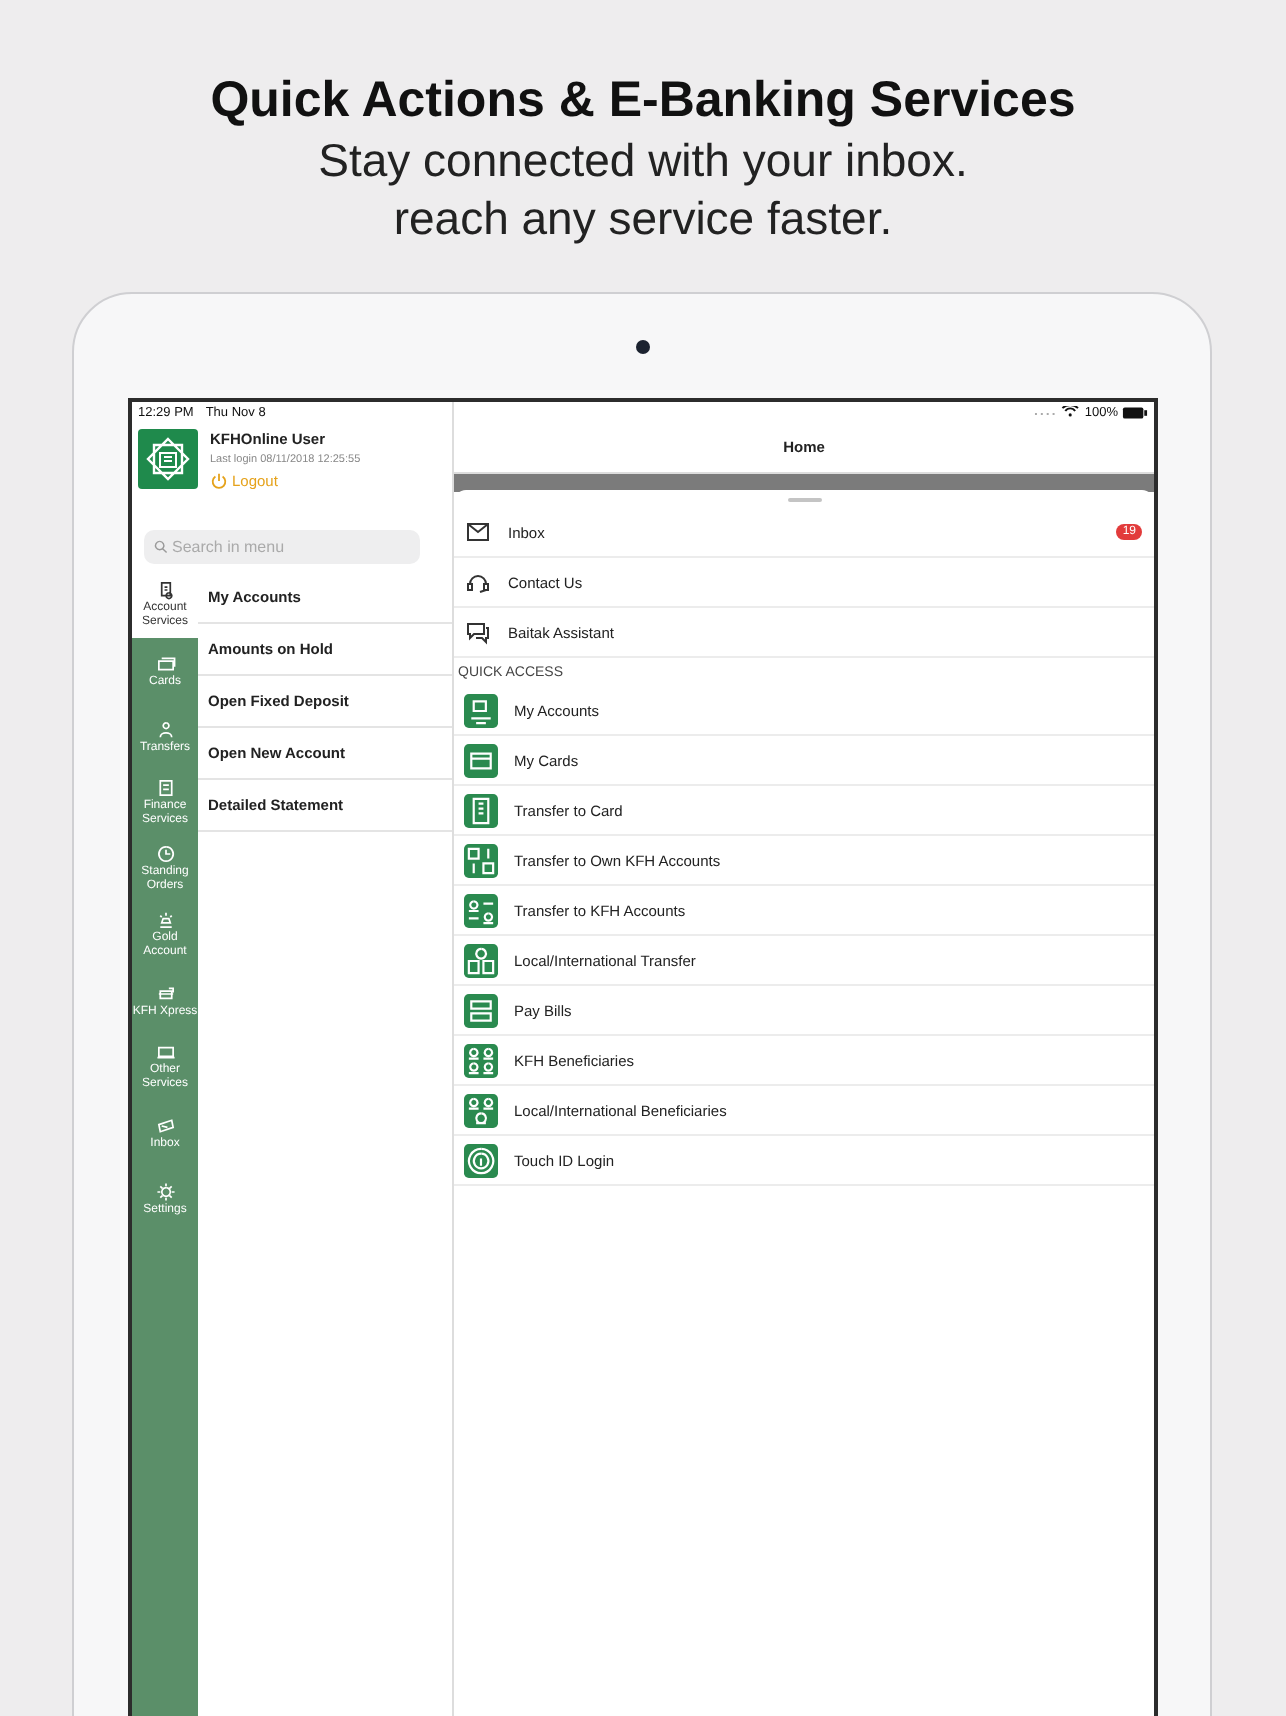 This screenshot has height=1716, width=1286. What do you see at coordinates (165, 1052) in the screenshot?
I see `laptop-icon` at bounding box center [165, 1052].